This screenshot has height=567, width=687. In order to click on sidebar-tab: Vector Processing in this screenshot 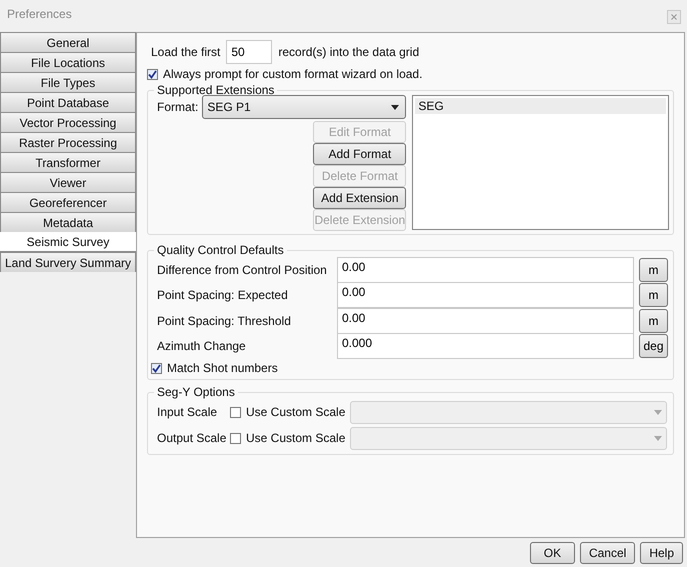, I will do `click(68, 122)`.